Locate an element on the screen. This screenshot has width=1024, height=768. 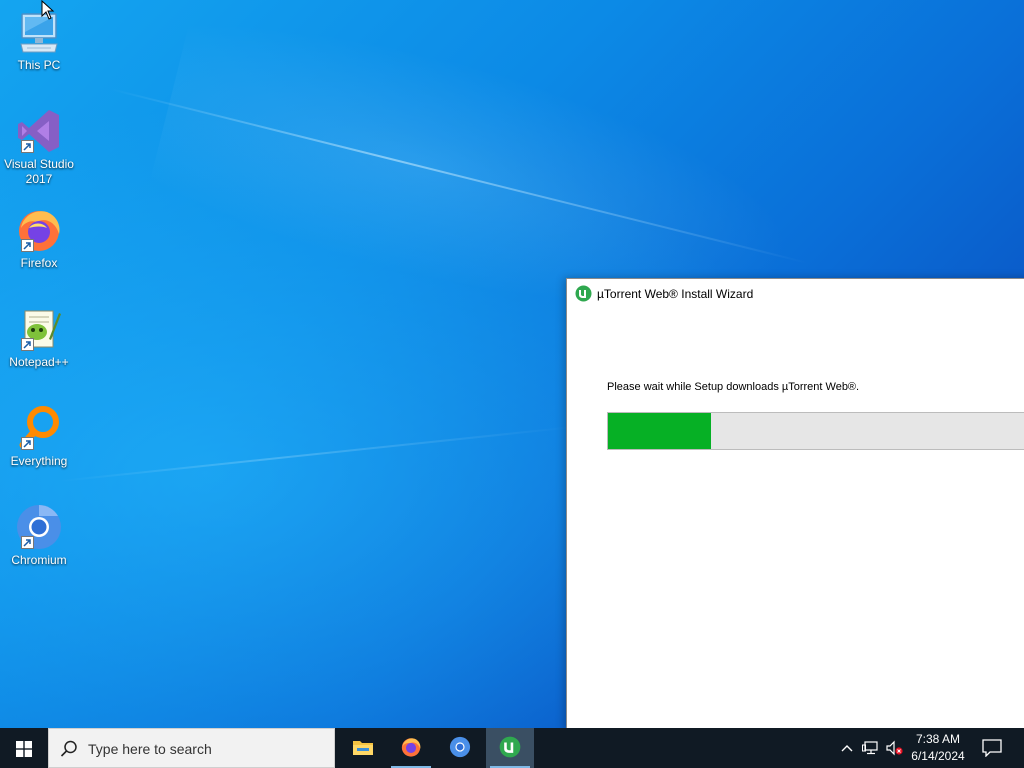
desktop-icon-label: Firefox is located at coordinates (39, 263).